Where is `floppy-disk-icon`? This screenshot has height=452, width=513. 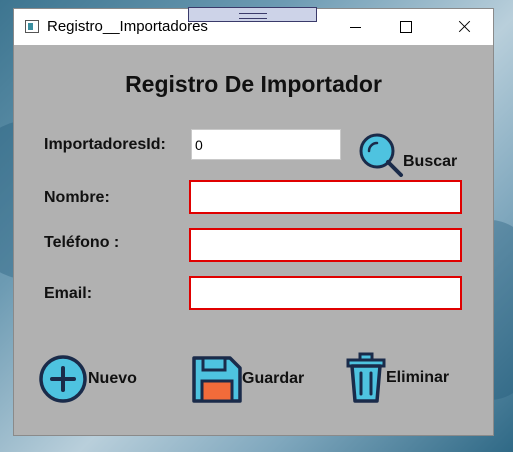 floppy-disk-icon is located at coordinates (217, 379).